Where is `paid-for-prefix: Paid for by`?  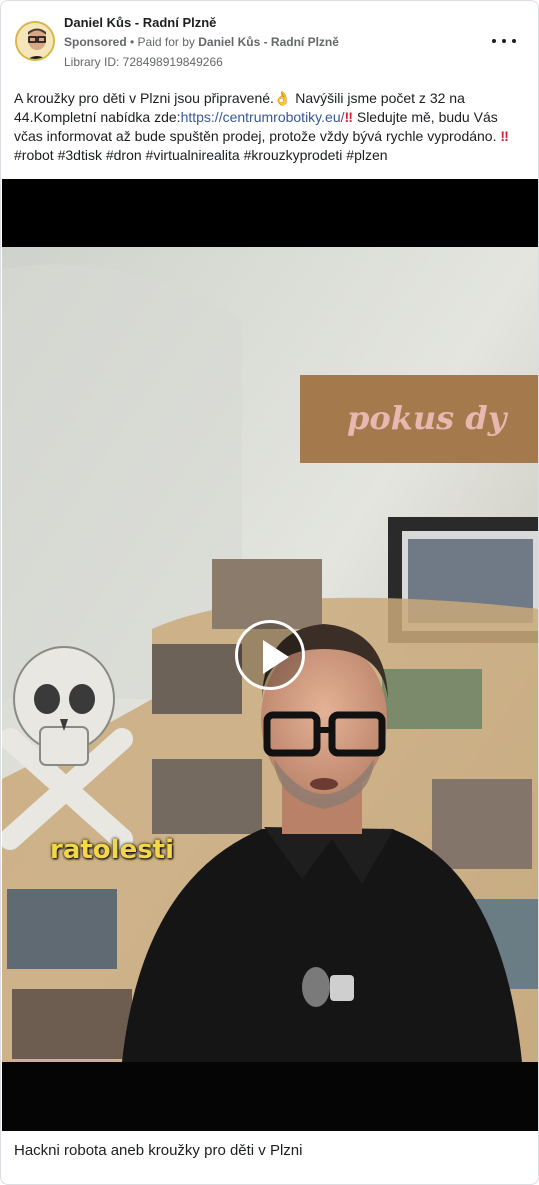
paid-for-prefix: Paid for by is located at coordinates (168, 42).